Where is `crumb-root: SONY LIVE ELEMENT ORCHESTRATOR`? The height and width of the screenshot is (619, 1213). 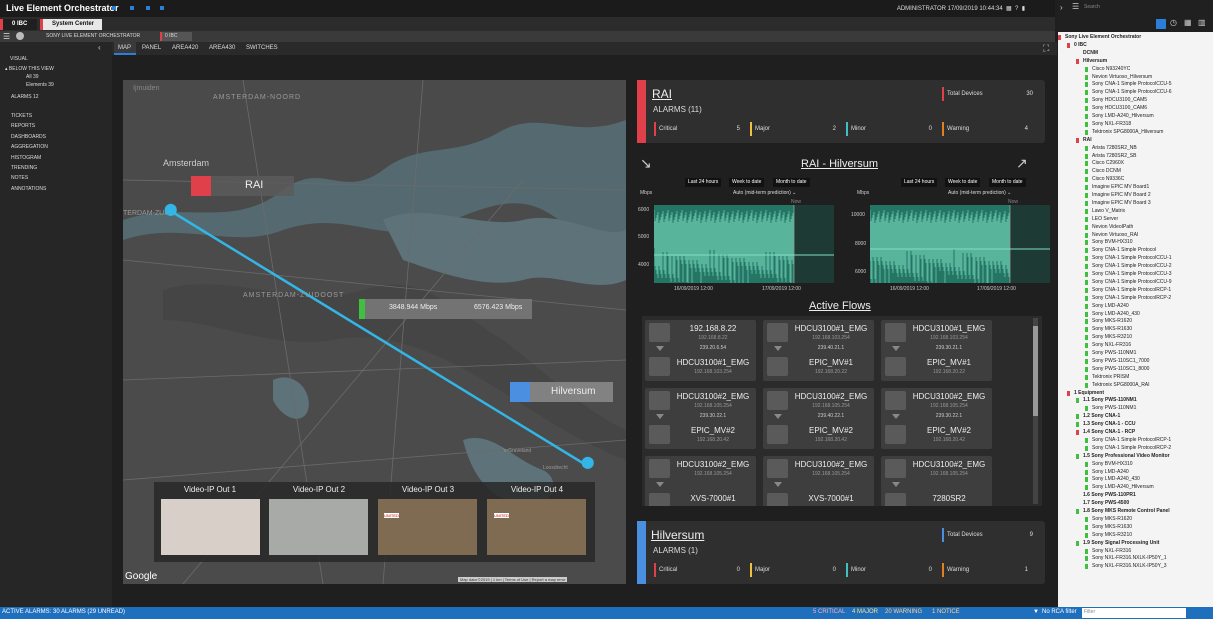
crumb-root: SONY LIVE ELEMENT ORCHESTRATOR is located at coordinates (93, 36).